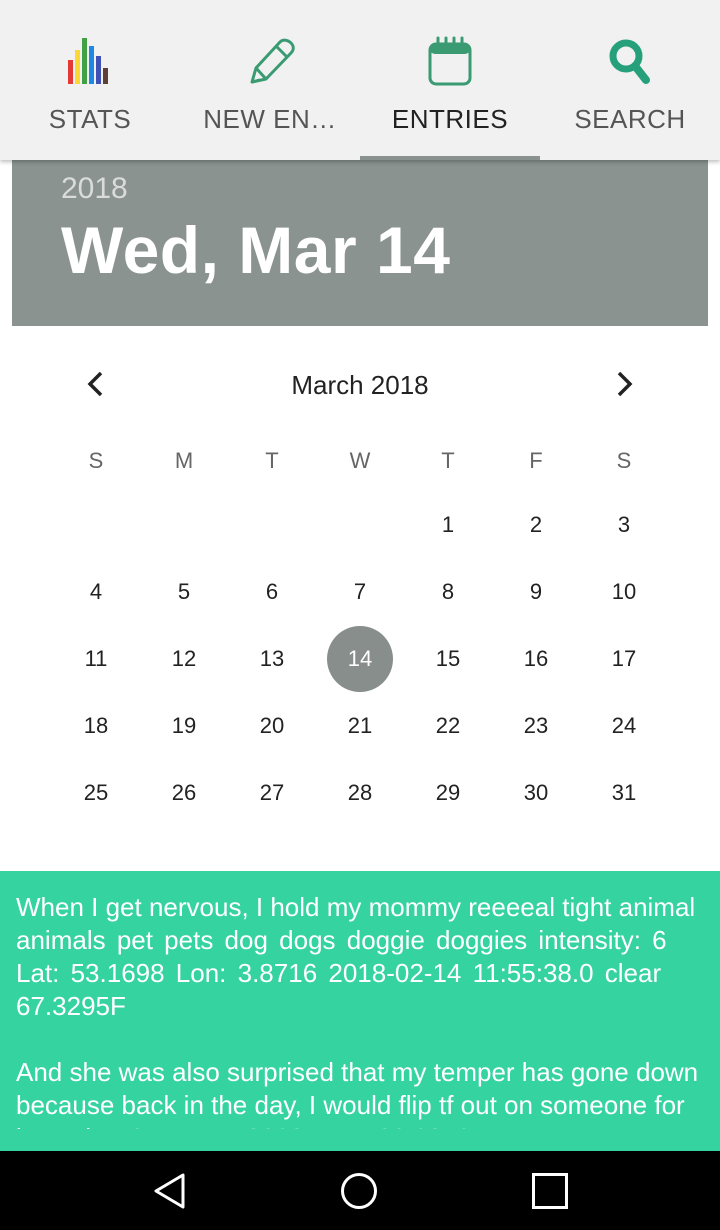 The width and height of the screenshot is (720, 1230). I want to click on day-number: 13, so click(272, 658).